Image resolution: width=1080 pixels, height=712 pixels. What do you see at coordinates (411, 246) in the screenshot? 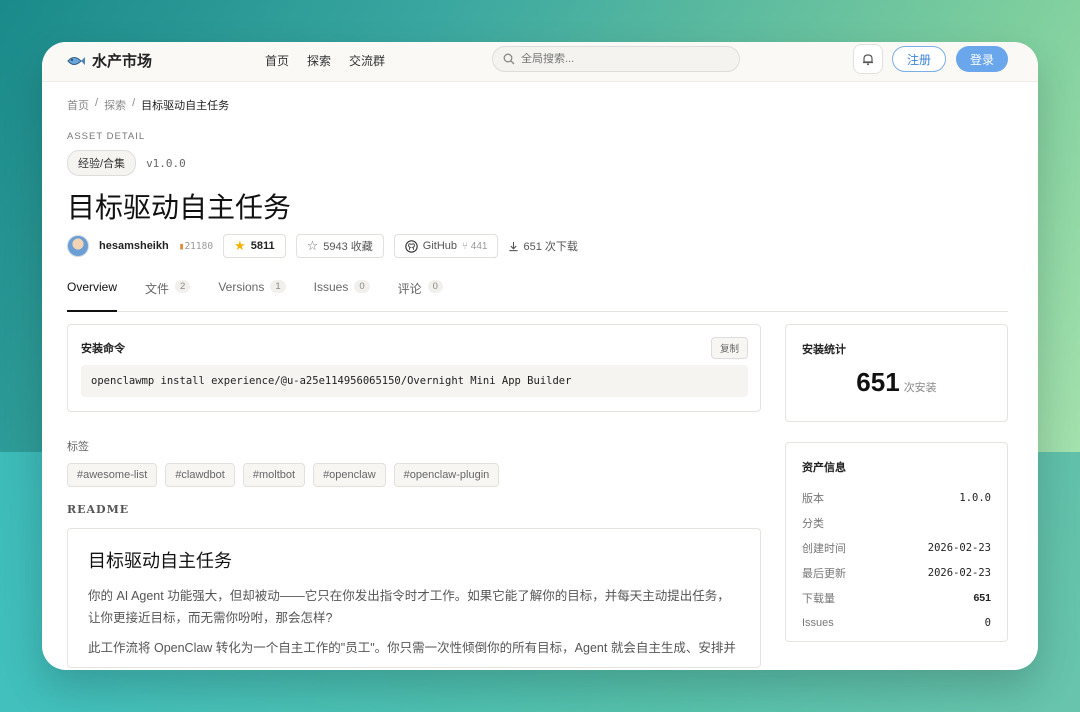
I see `github-icon` at bounding box center [411, 246].